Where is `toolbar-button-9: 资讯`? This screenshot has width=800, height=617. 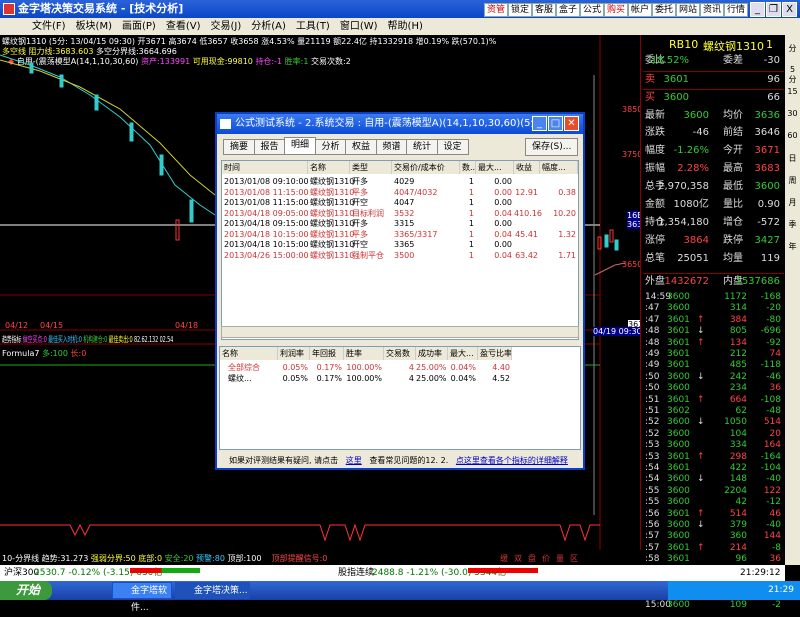 toolbar-button-9: 资讯 is located at coordinates (712, 10).